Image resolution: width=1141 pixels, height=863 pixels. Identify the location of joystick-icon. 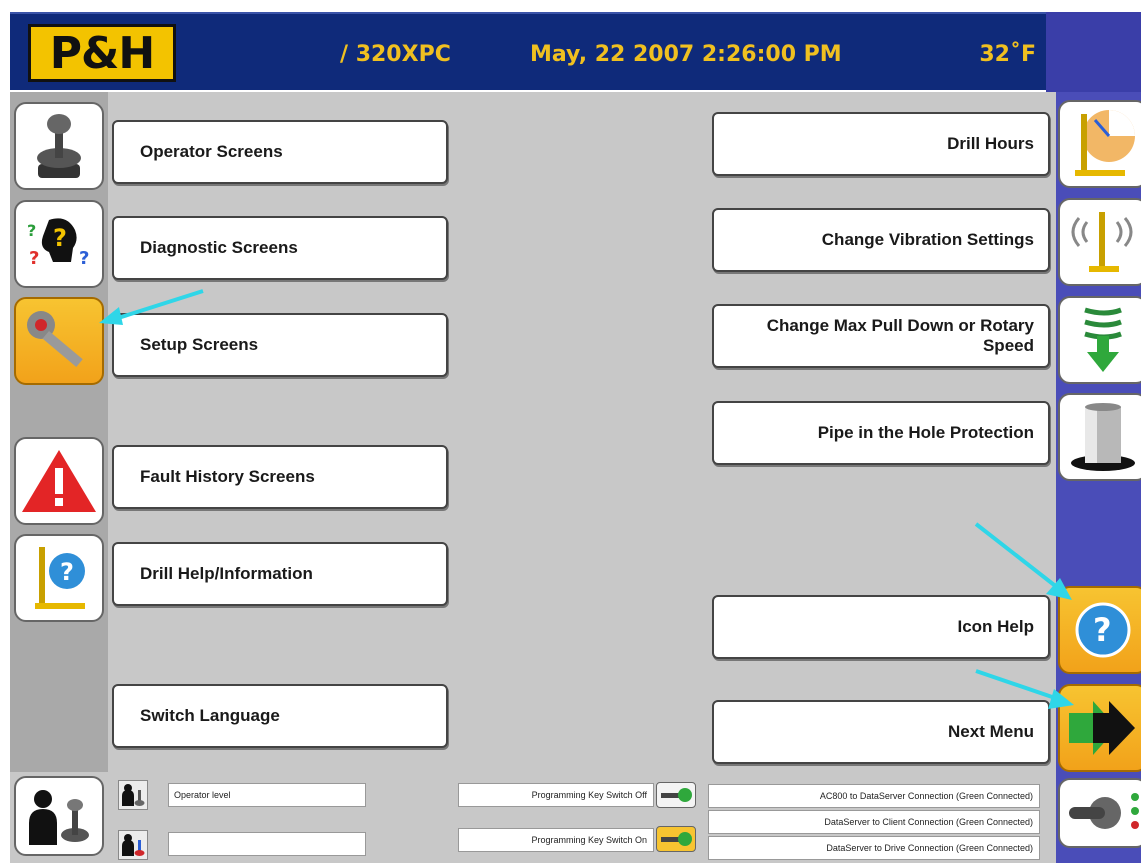
(59, 146).